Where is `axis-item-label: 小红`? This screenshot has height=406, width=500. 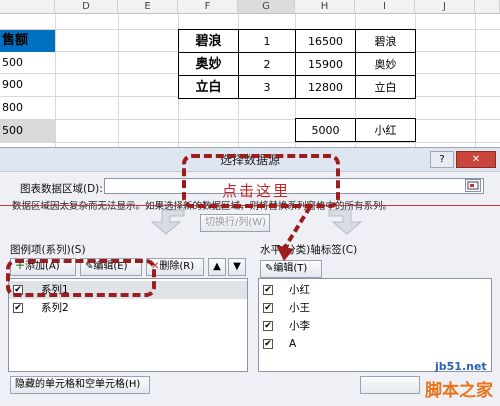
axis-item-label: 小红 is located at coordinates (299, 290).